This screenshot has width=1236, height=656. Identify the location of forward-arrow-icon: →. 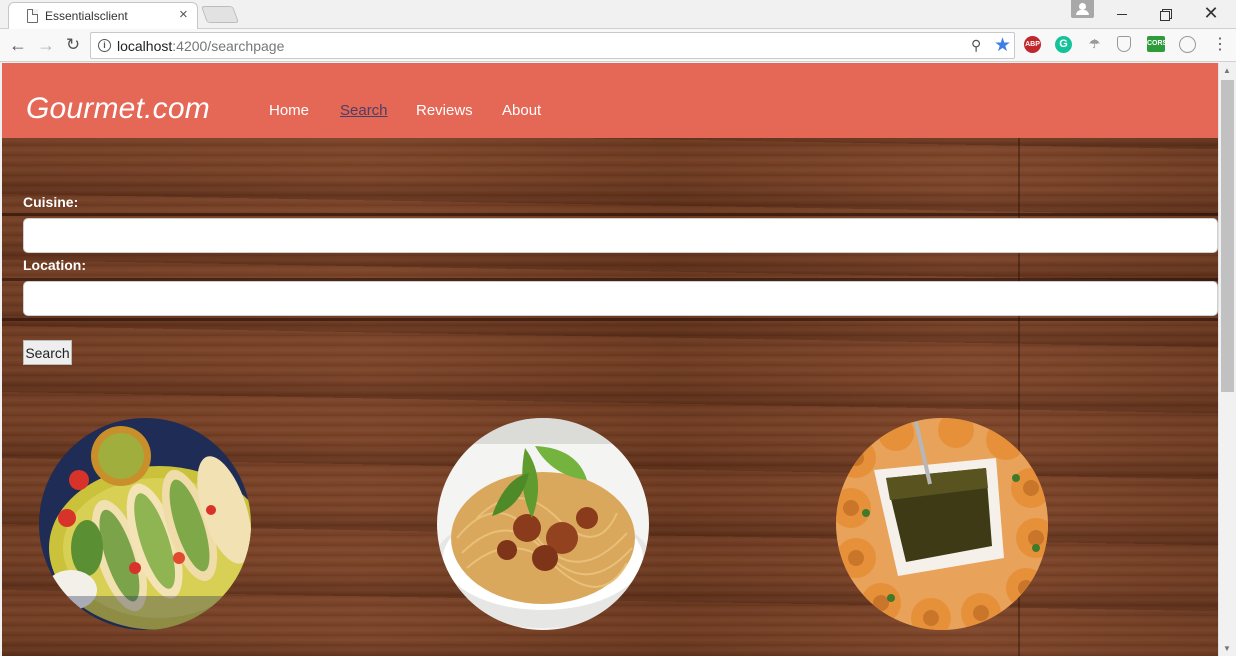
(46, 45).